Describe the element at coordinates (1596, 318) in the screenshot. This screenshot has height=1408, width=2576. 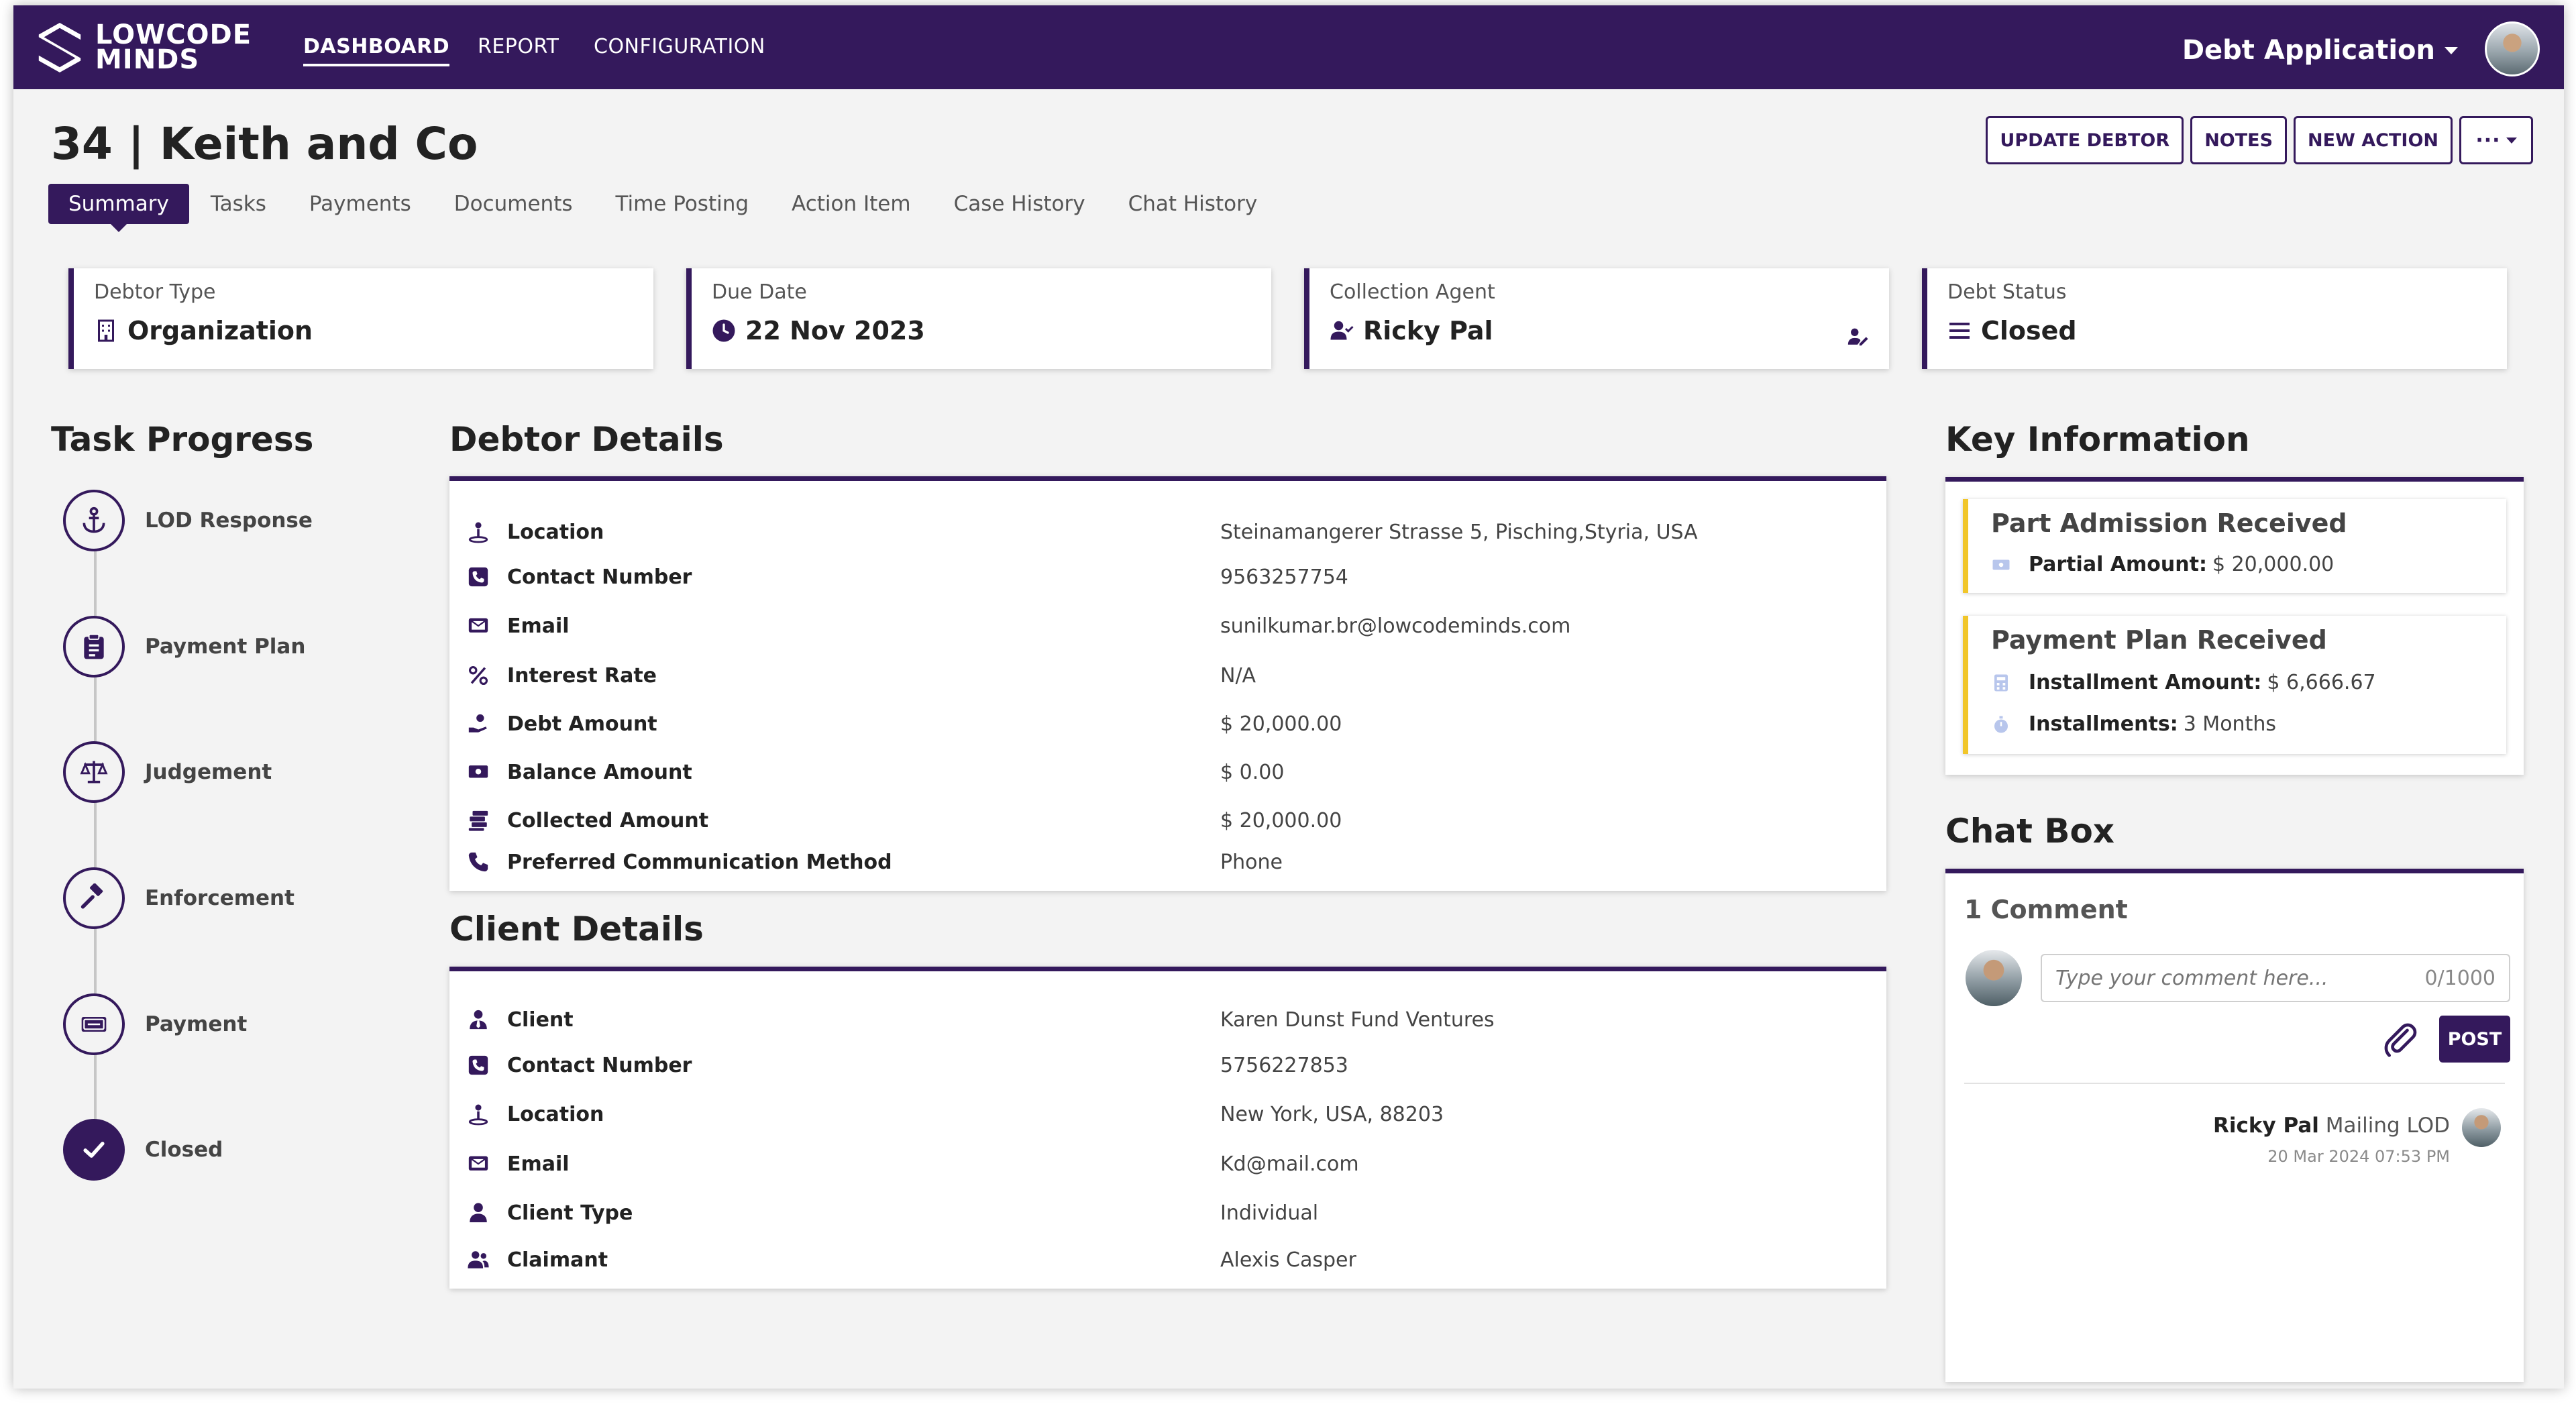
I see `stat-card-collection-agent: Collection Agent Ricky Pal` at that location.